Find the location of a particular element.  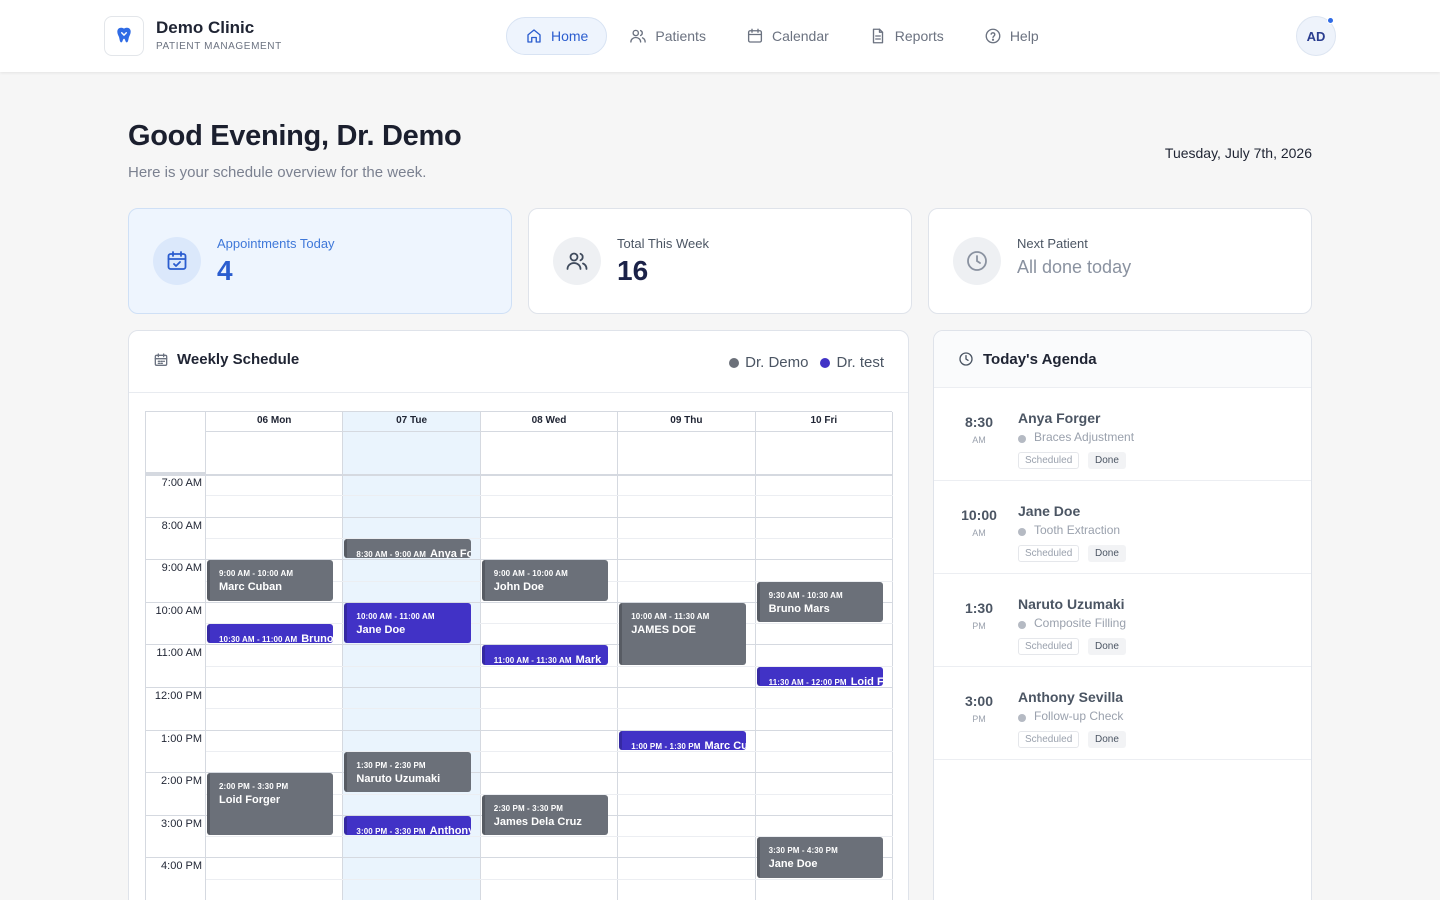

nav-help: Help is located at coordinates (1011, 36).